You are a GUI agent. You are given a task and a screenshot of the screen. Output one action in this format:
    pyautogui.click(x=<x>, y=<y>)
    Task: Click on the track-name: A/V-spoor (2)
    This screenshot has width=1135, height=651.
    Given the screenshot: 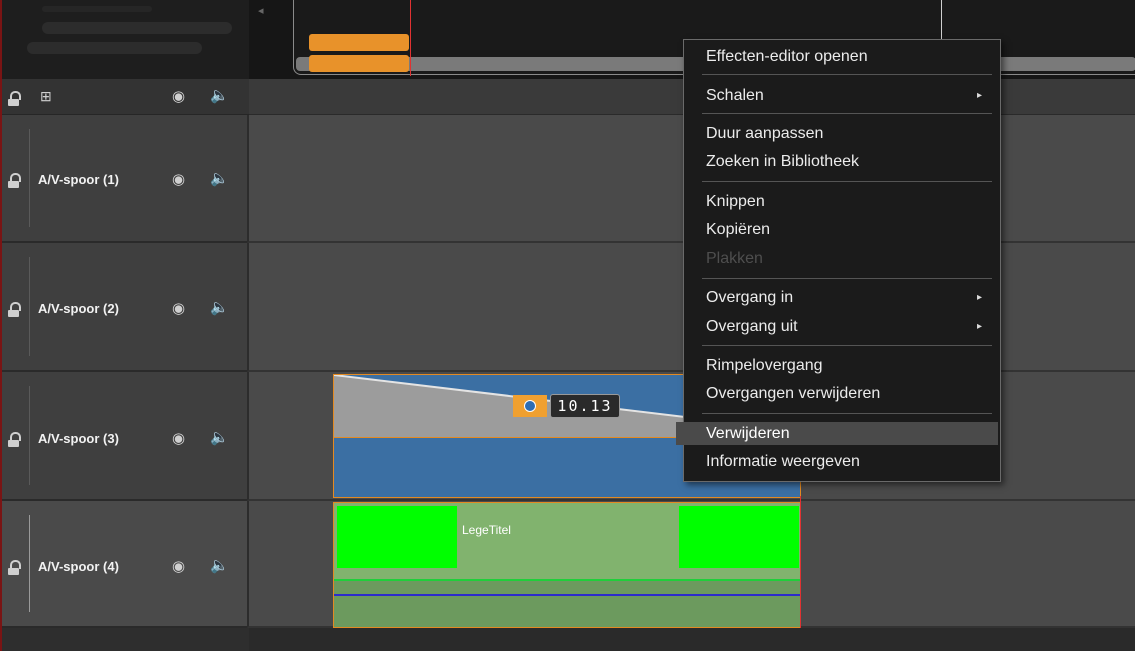 What is the action you would take?
    pyautogui.click(x=78, y=308)
    